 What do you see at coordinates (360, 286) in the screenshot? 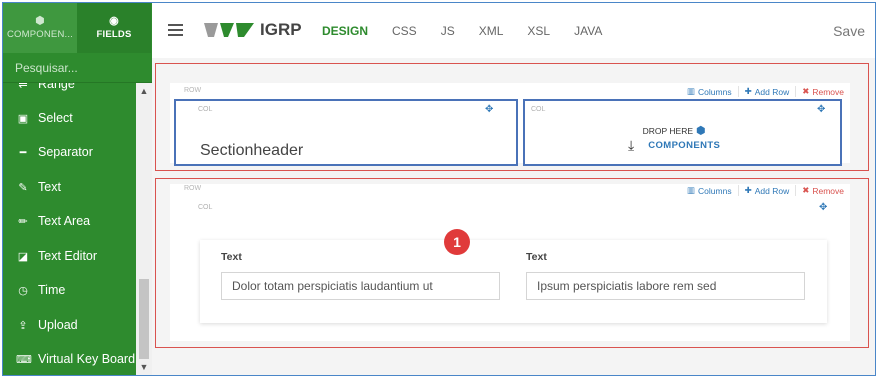
I see `text-field-1: Dolor totam perspiciatis laudantium ut` at bounding box center [360, 286].